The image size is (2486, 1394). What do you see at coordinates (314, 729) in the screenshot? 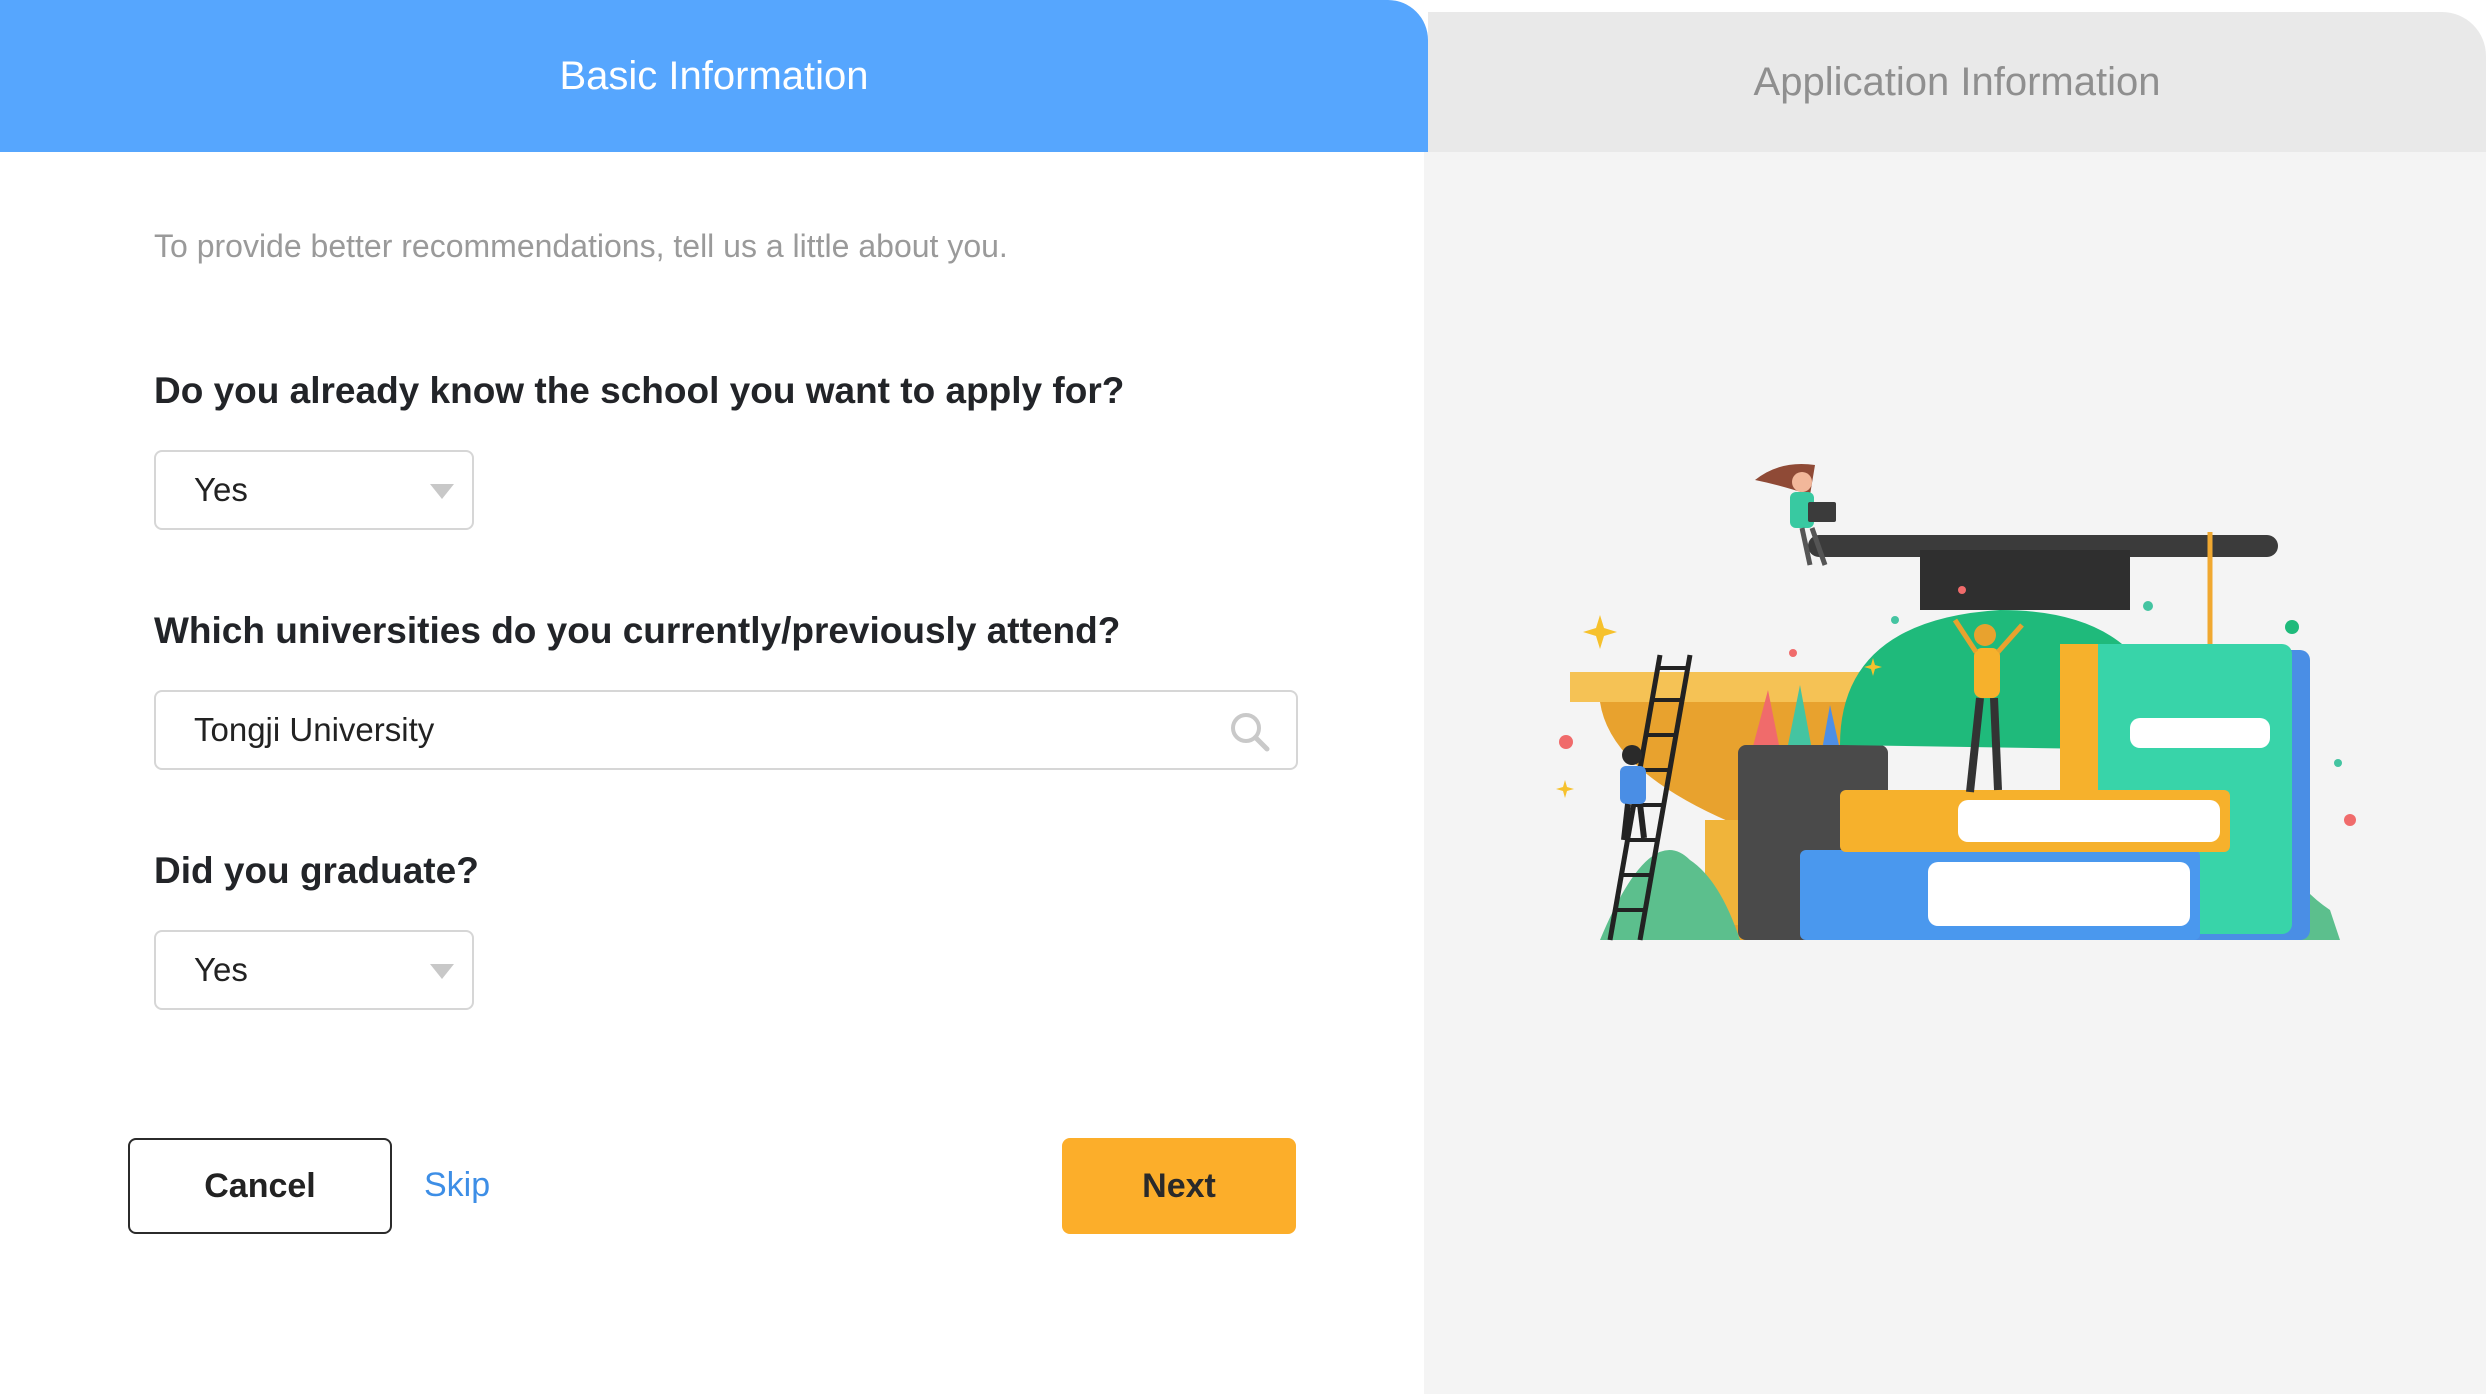
I see `university-value: Tongji University` at bounding box center [314, 729].